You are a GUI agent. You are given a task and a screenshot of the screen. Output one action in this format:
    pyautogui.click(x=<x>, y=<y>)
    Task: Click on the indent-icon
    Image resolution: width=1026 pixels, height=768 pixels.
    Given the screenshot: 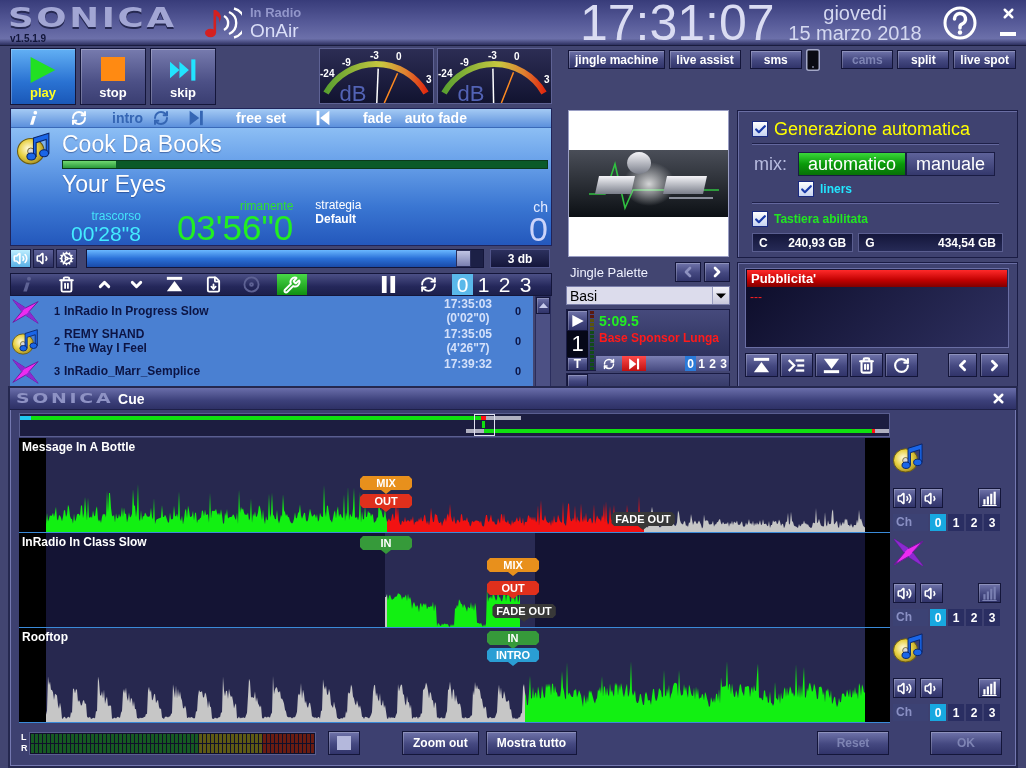 What is the action you would take?
    pyautogui.click(x=796, y=365)
    